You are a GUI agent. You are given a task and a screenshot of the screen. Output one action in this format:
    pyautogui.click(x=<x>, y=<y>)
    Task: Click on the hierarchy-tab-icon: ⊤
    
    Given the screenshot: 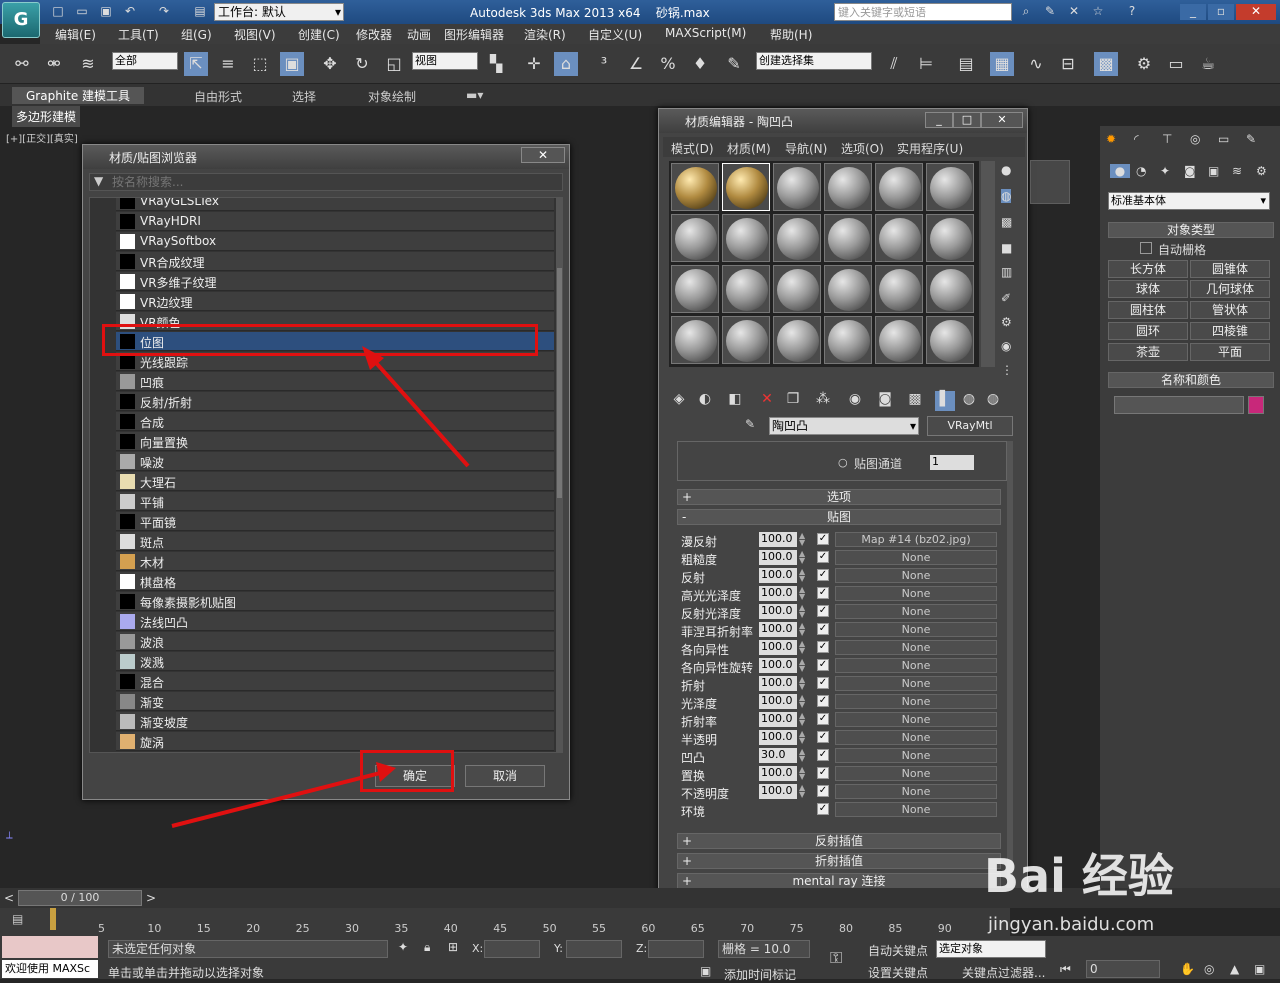 What is the action you would take?
    pyautogui.click(x=1167, y=139)
    